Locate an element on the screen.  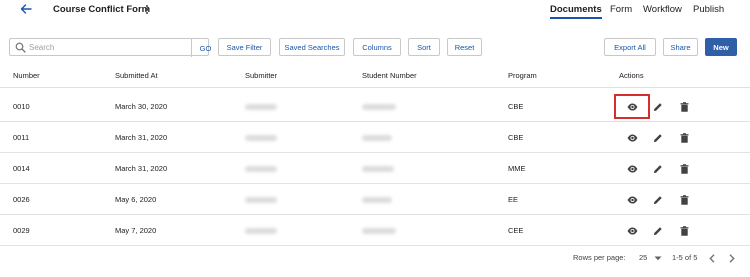
cell-number: 0010 is located at coordinates (21, 106).